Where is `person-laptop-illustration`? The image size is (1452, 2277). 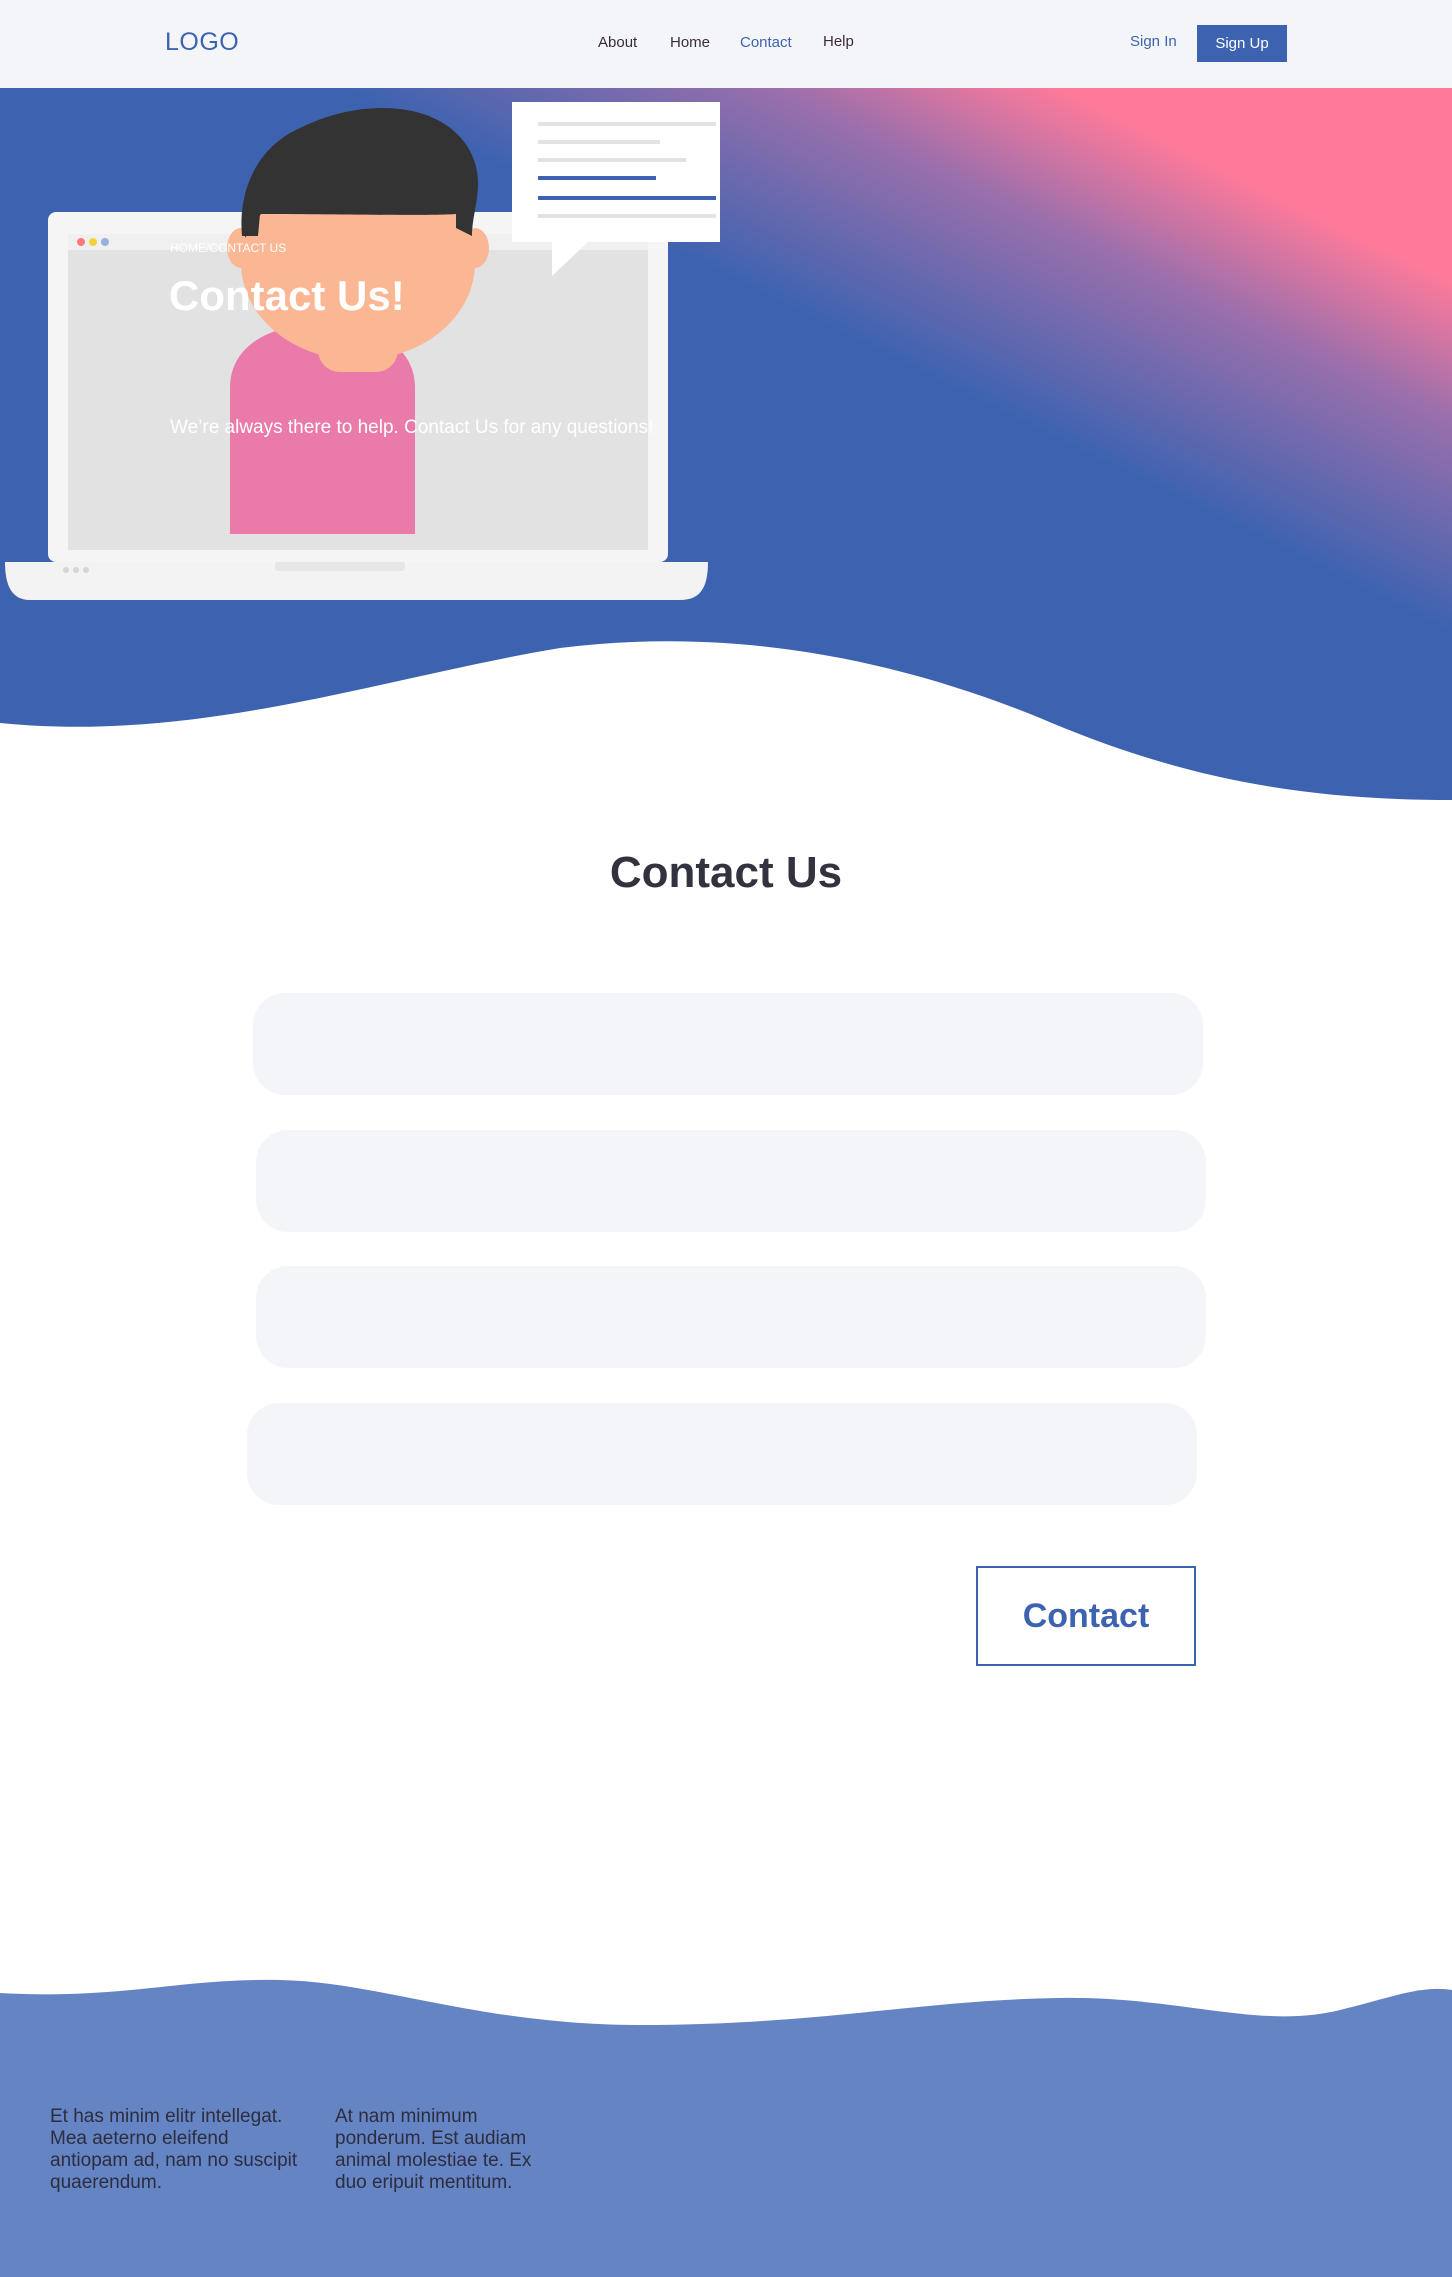 person-laptop-illustration is located at coordinates (362, 351).